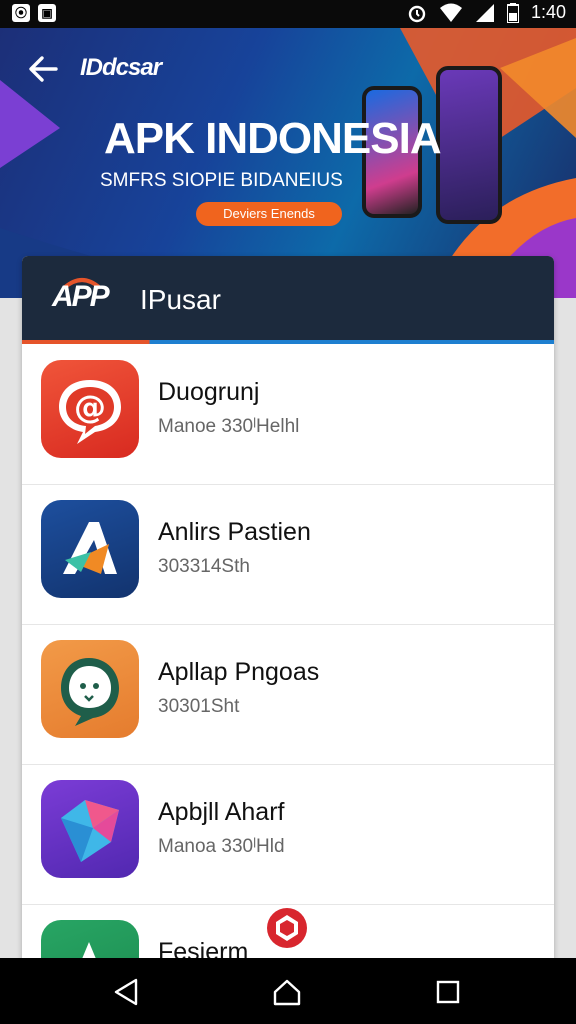 Image resolution: width=576 pixels, height=1024 pixels. I want to click on header-logo: APP, so click(81, 296).